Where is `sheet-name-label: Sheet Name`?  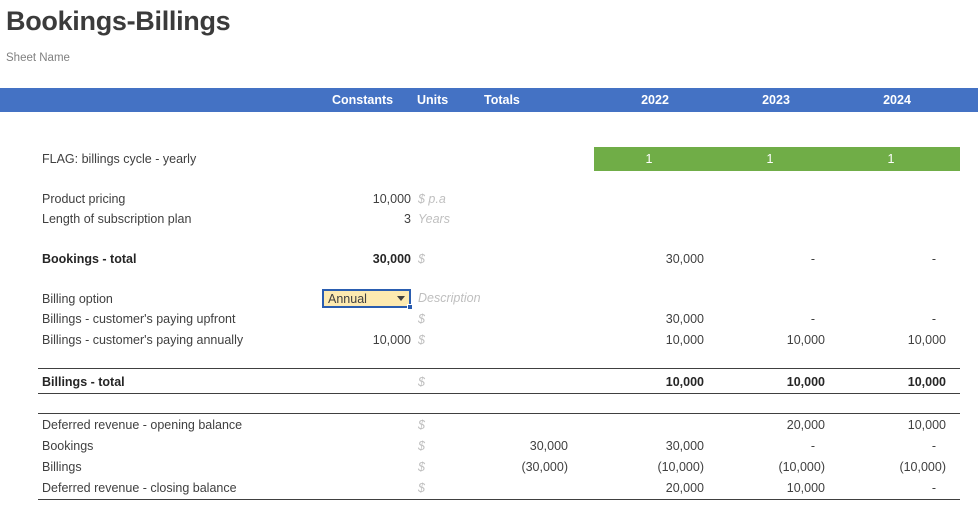 sheet-name-label: Sheet Name is located at coordinates (38, 58).